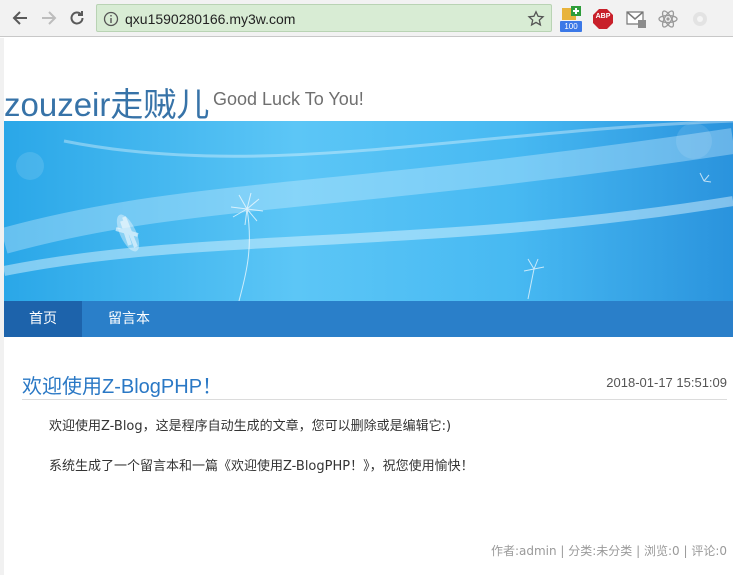 This screenshot has width=733, height=575. Describe the element at coordinates (210, 19) in the screenshot. I see `url-text: qxu1590280166.my3w.com` at that location.